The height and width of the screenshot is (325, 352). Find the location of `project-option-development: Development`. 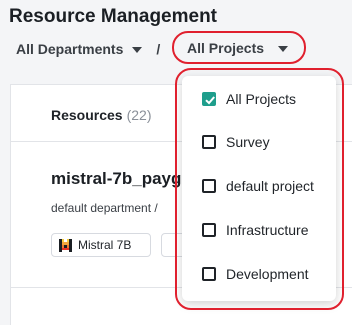

project-option-development: Development is located at coordinates (255, 274).